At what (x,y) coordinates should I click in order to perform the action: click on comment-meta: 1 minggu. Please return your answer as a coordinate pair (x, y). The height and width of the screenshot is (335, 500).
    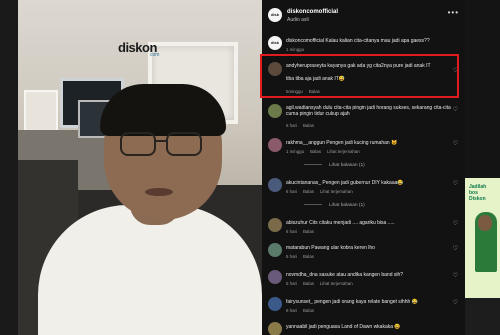
    Looking at the image, I should click on (295, 49).